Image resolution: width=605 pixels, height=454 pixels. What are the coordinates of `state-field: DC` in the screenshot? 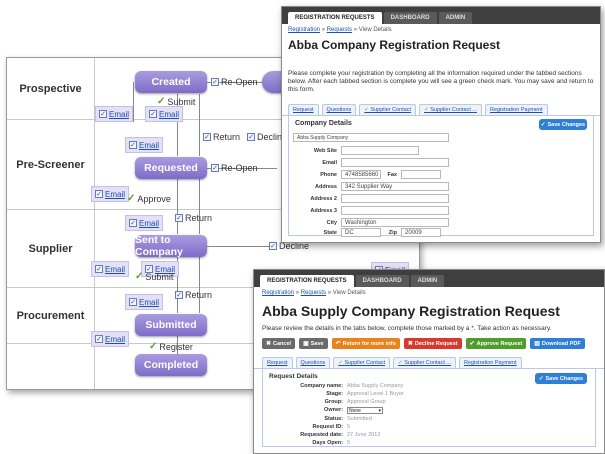 It's located at (361, 232).